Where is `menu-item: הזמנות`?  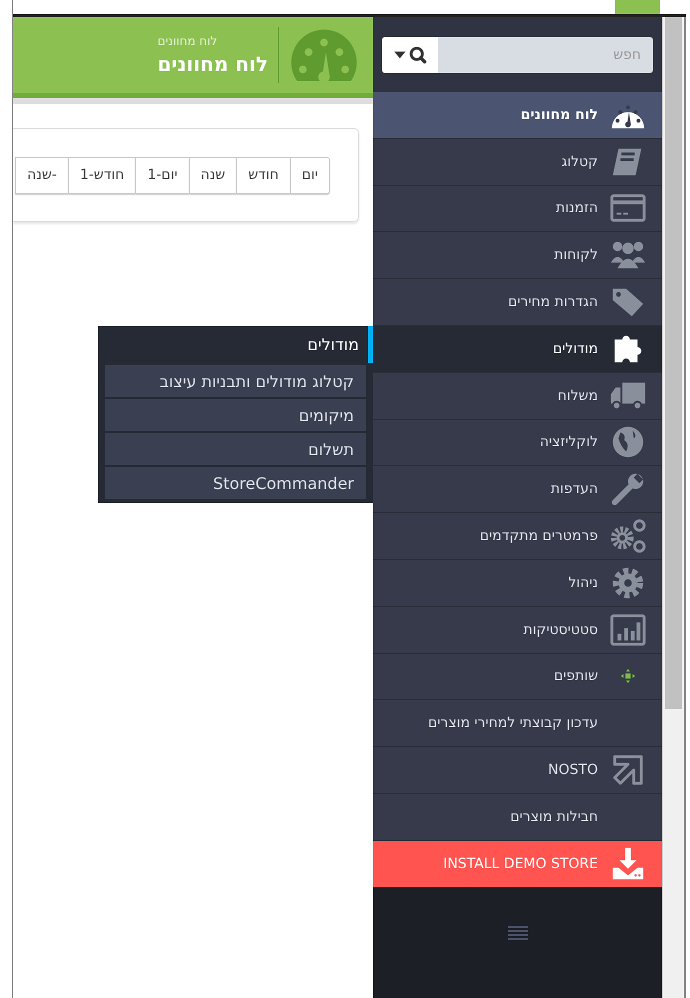
menu-item: הזמנות is located at coordinates (517, 209).